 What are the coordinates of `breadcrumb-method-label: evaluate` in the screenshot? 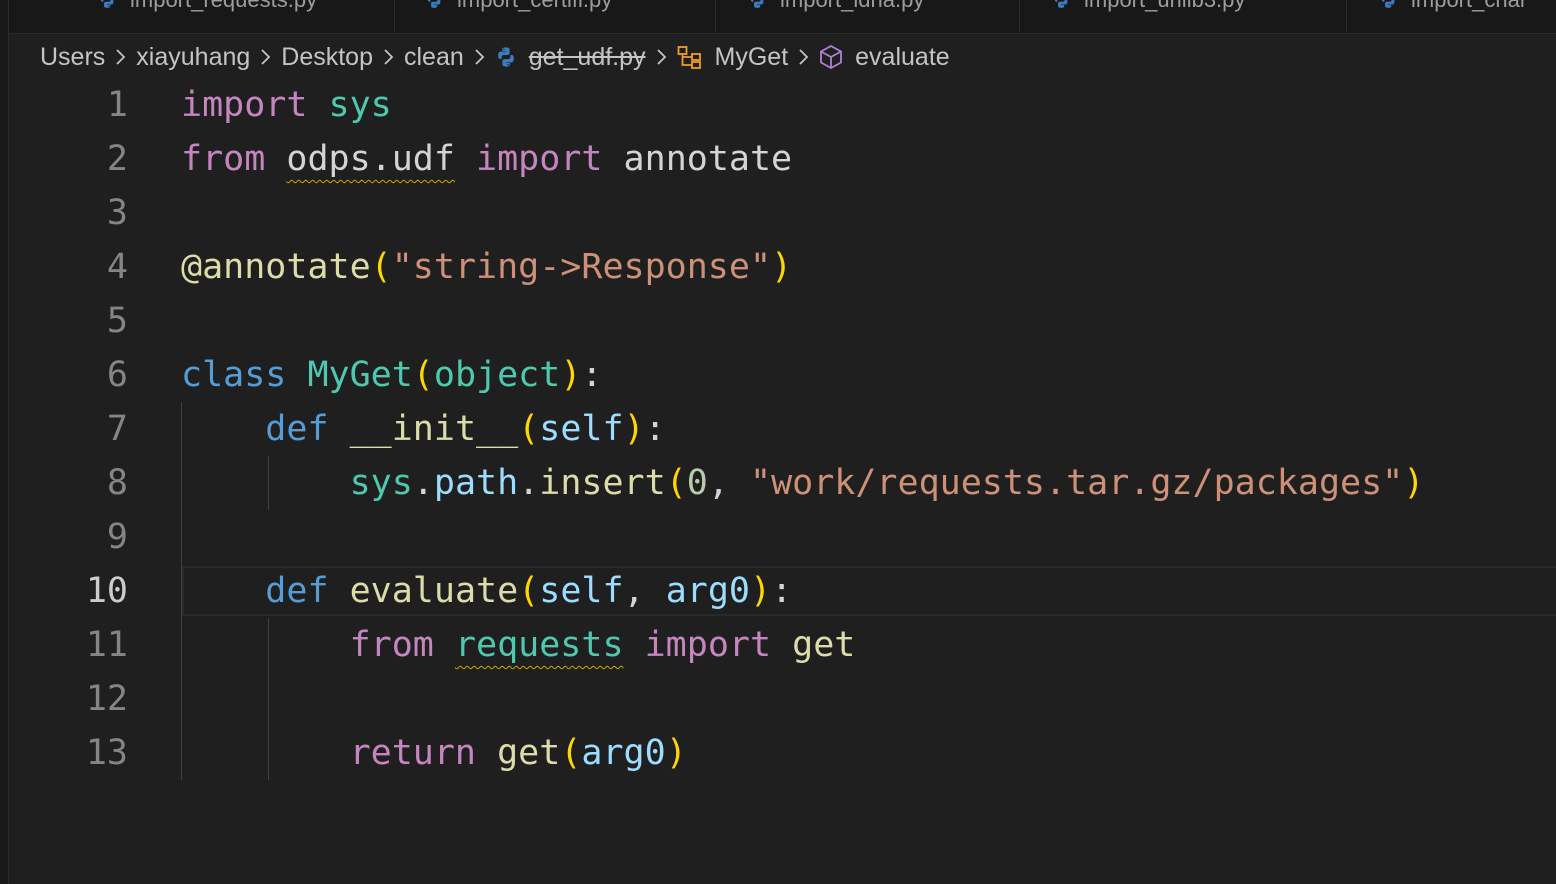 It's located at (902, 56).